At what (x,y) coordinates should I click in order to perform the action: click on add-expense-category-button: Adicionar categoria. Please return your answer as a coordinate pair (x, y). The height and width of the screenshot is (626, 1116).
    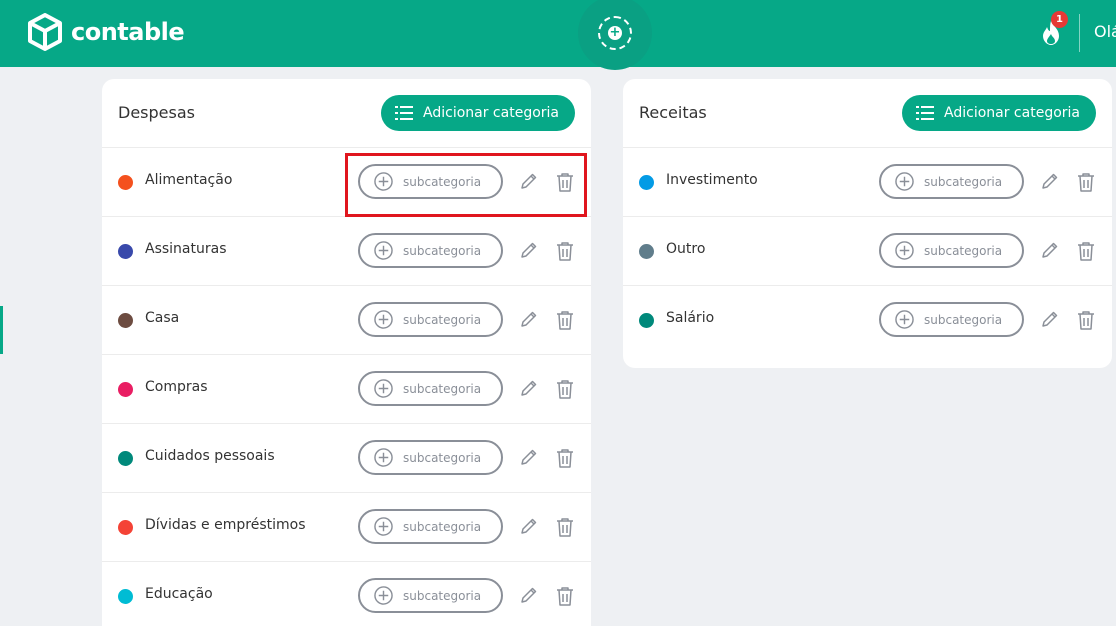
    Looking at the image, I should click on (478, 113).